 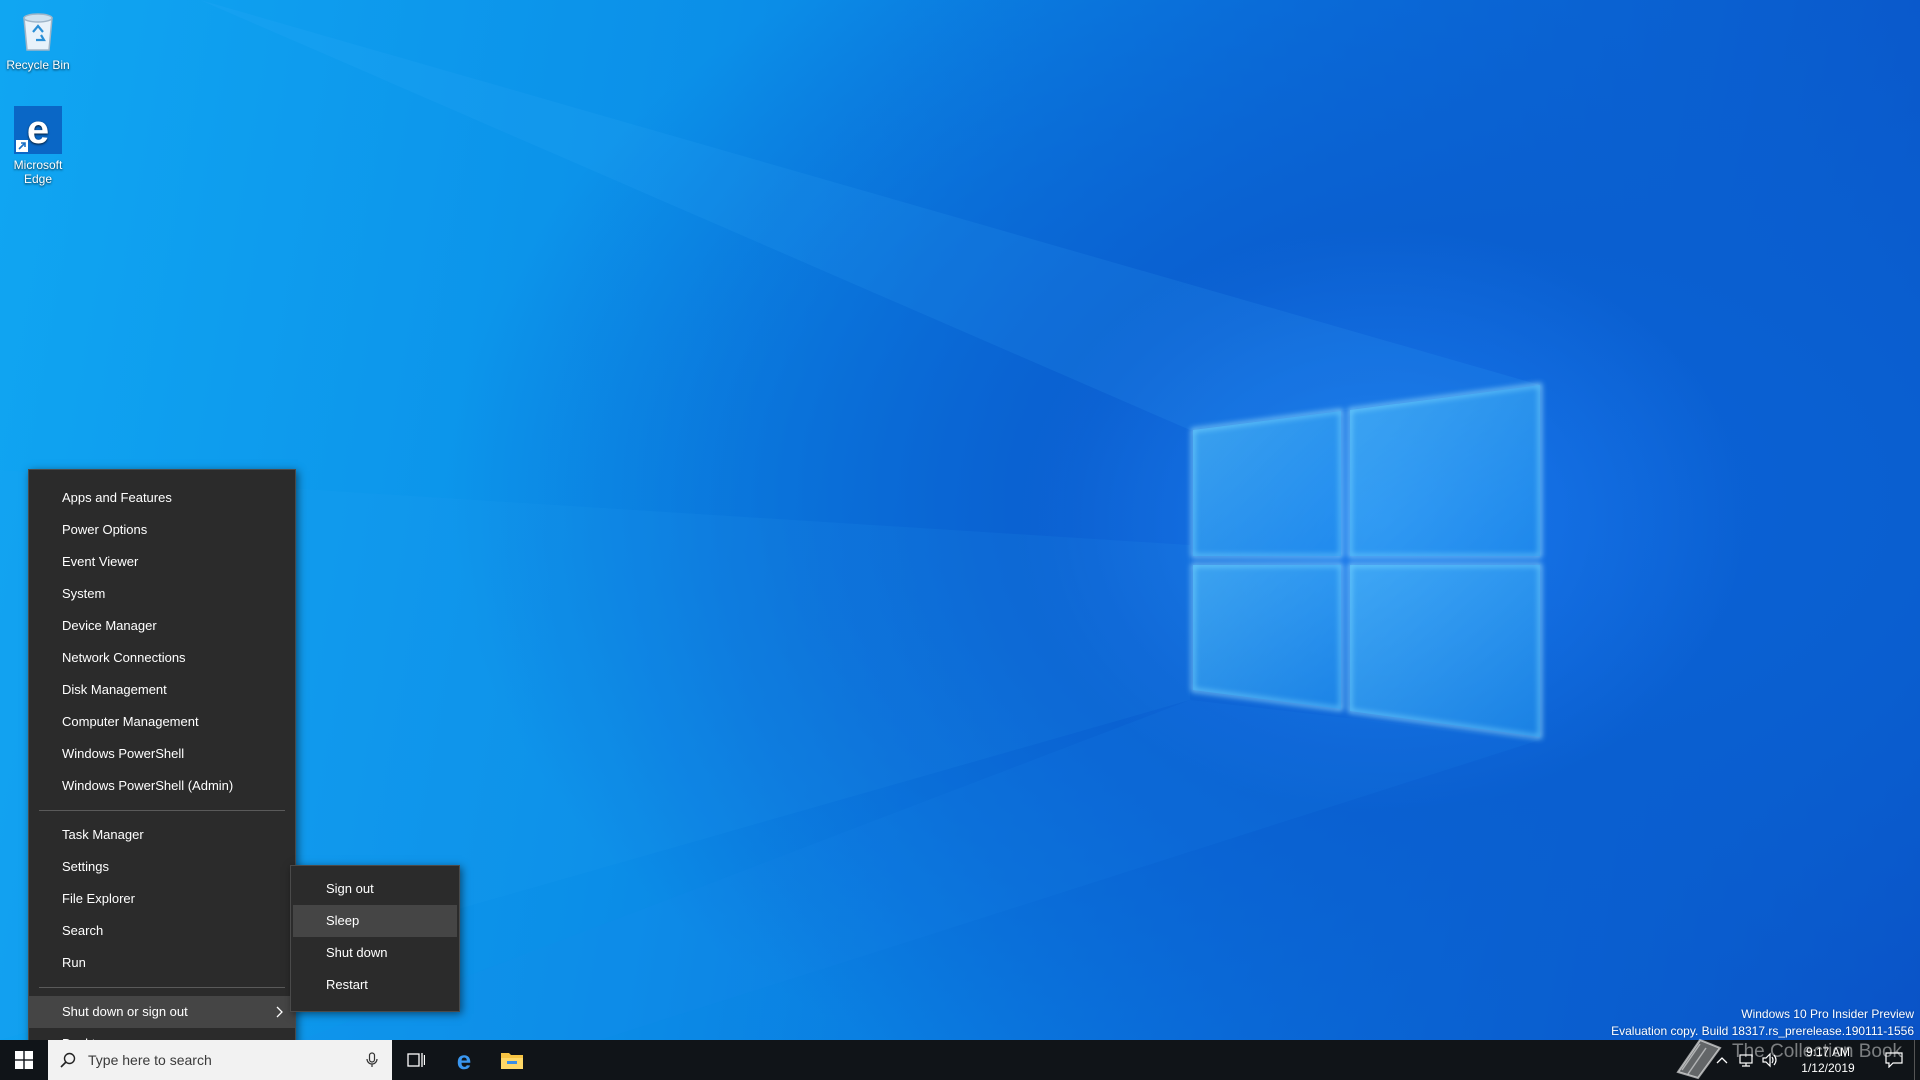 What do you see at coordinates (162, 867) in the screenshot?
I see `menu-item-settings: Settings` at bounding box center [162, 867].